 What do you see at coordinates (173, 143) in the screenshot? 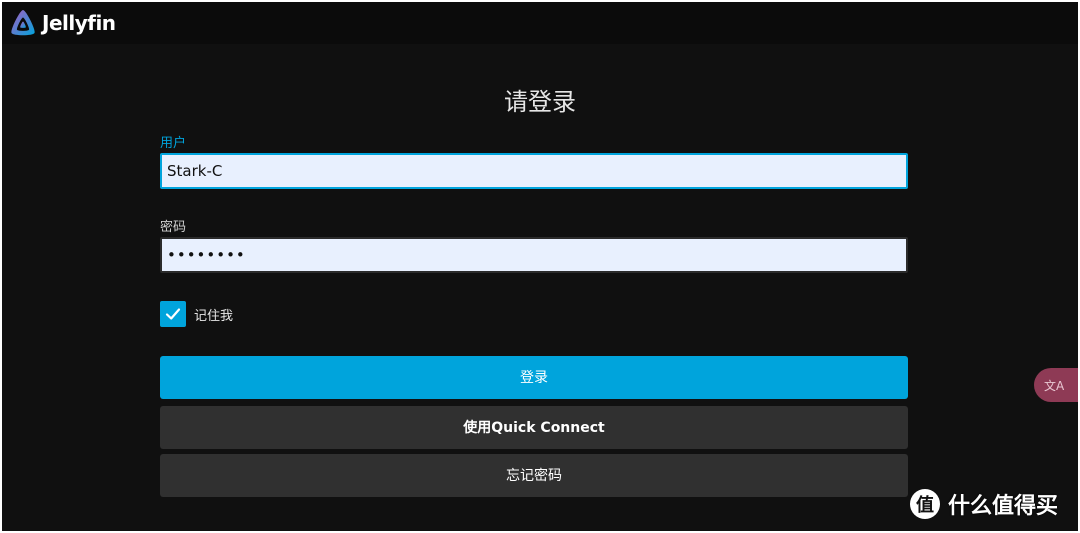
I see `username-label: 用户` at bounding box center [173, 143].